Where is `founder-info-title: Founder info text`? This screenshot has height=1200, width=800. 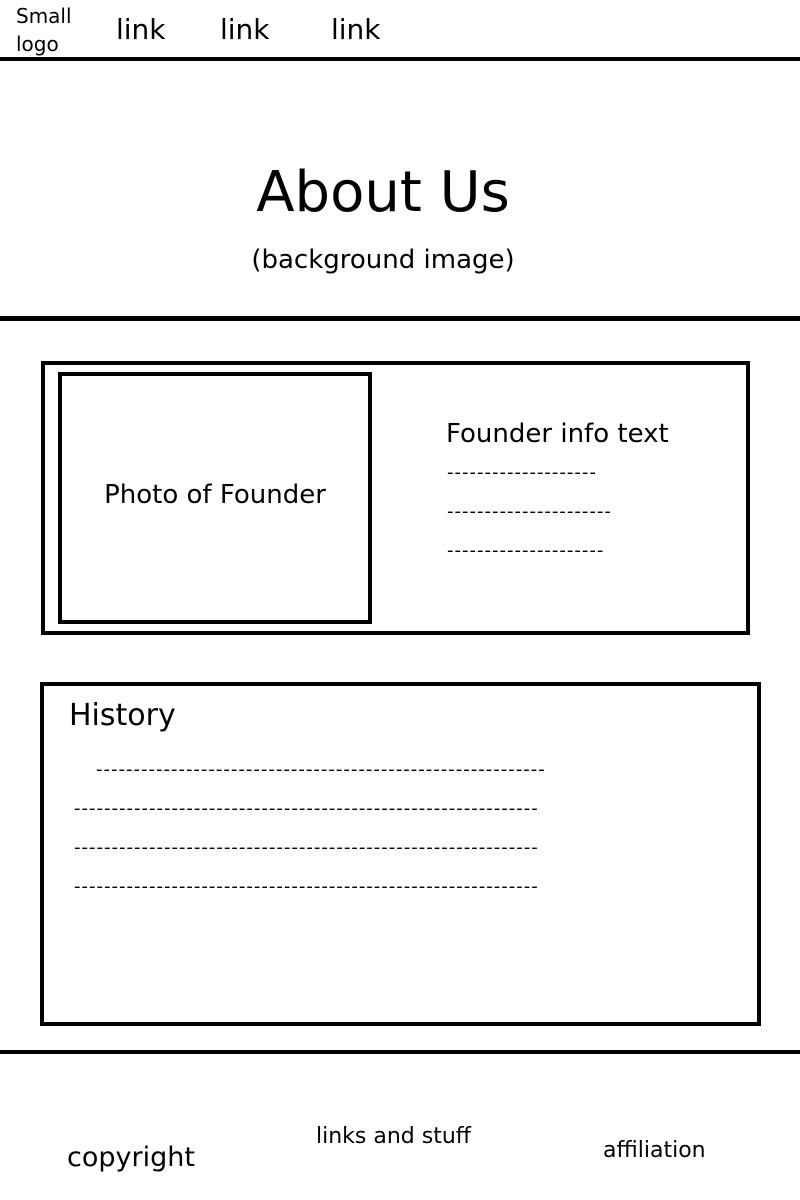 founder-info-title: Founder info text is located at coordinates (557, 434).